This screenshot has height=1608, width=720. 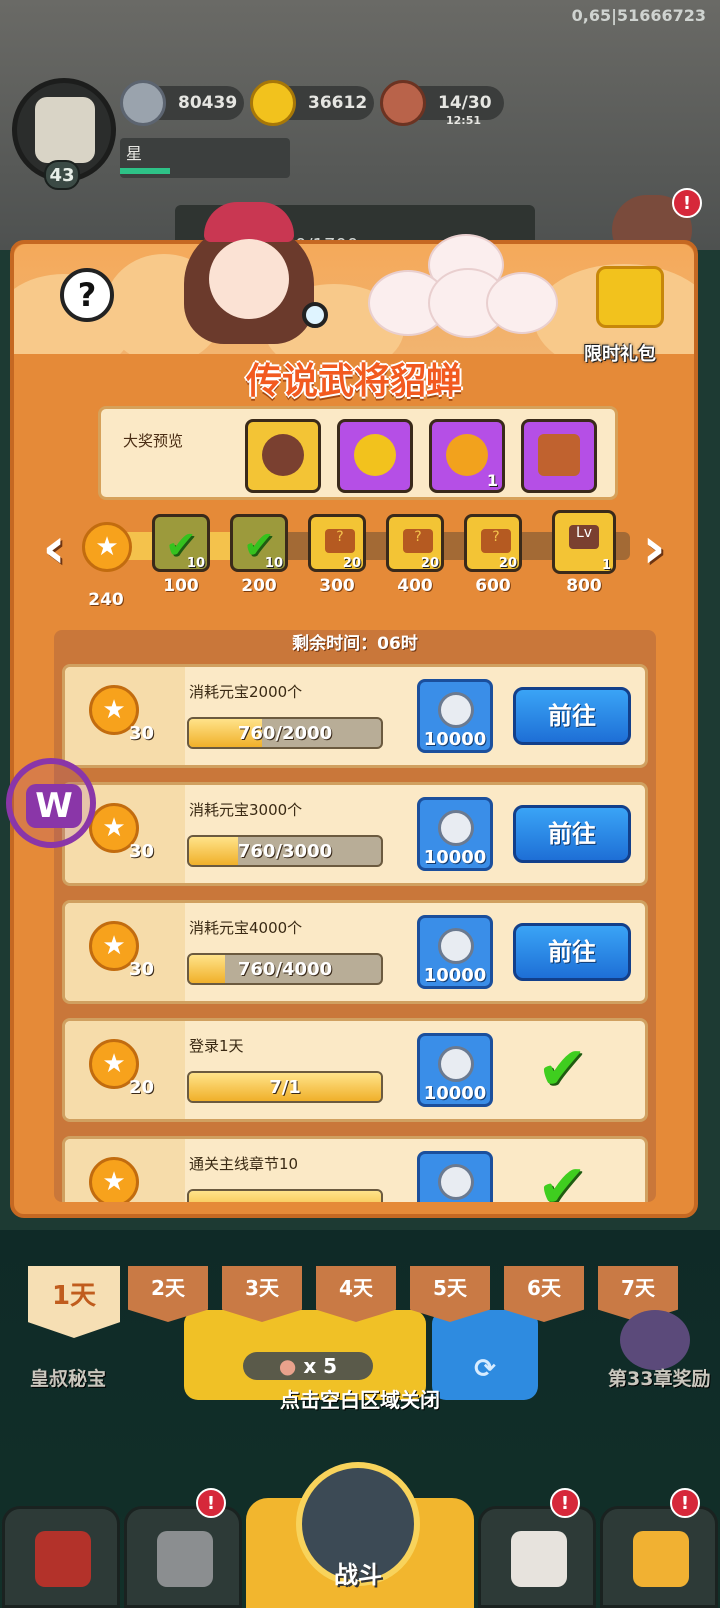 What do you see at coordinates (273, 103) in the screenshot?
I see `gold-ingot-icon` at bounding box center [273, 103].